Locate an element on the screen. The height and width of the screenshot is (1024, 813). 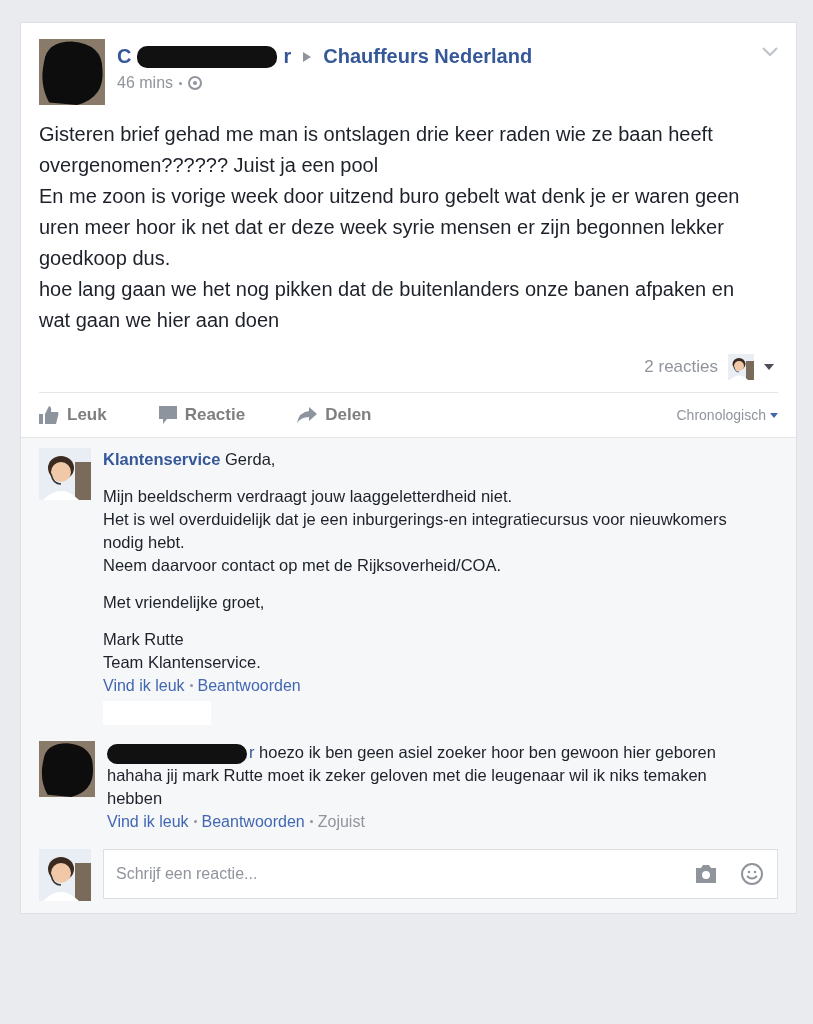
comment-time: Zojuist is located at coordinates (341, 821).